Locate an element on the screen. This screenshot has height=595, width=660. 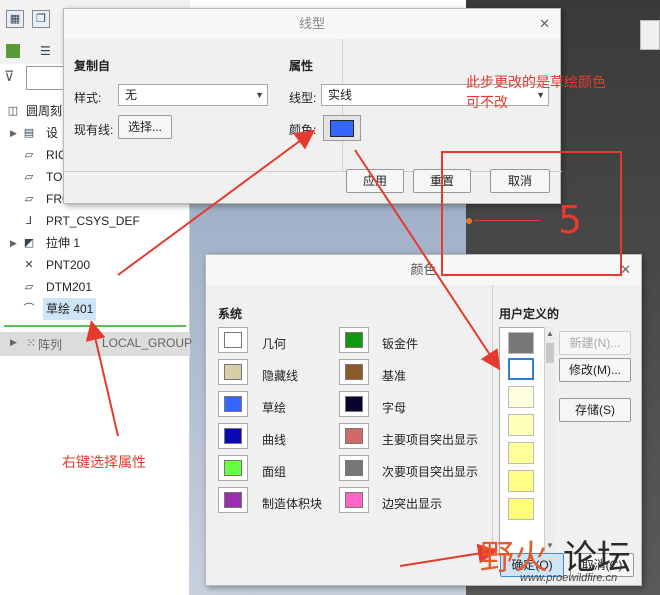
arrow-to-color-swatch is located at coordinates (216, 202).